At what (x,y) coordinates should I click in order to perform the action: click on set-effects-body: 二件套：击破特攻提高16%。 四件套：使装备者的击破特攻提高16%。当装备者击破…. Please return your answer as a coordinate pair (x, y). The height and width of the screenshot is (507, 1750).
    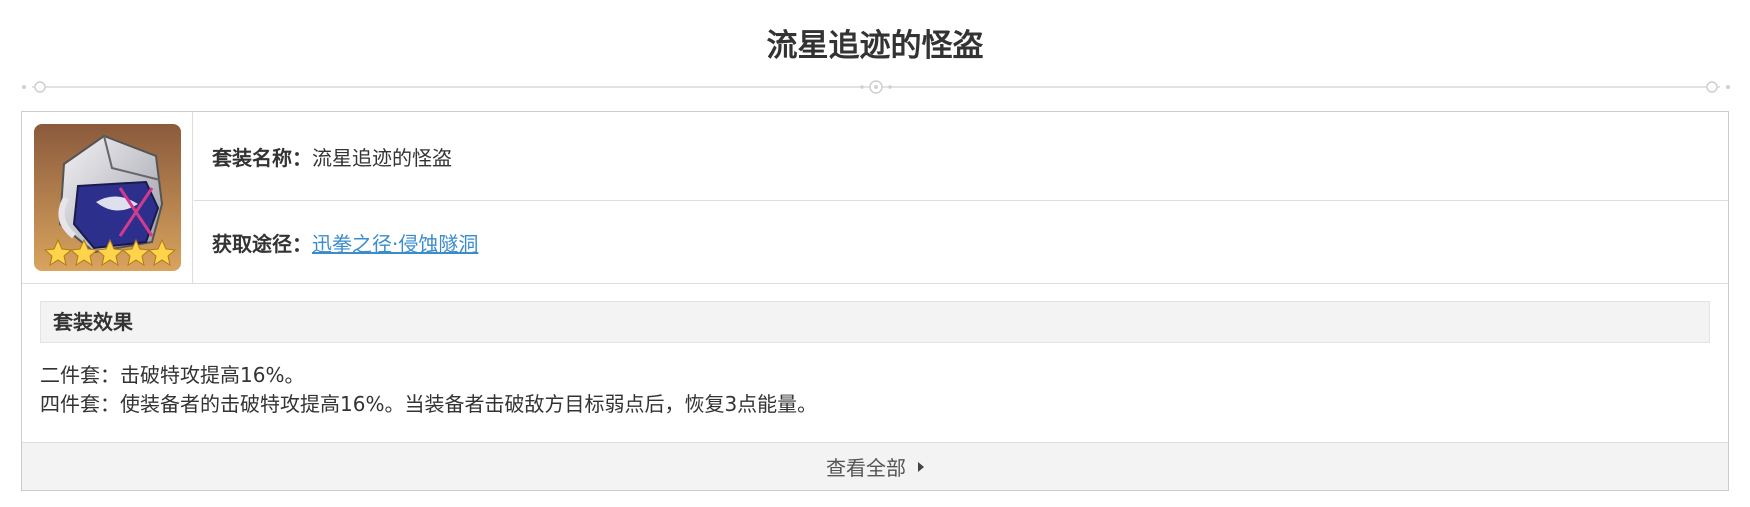
    Looking at the image, I should click on (875, 390).